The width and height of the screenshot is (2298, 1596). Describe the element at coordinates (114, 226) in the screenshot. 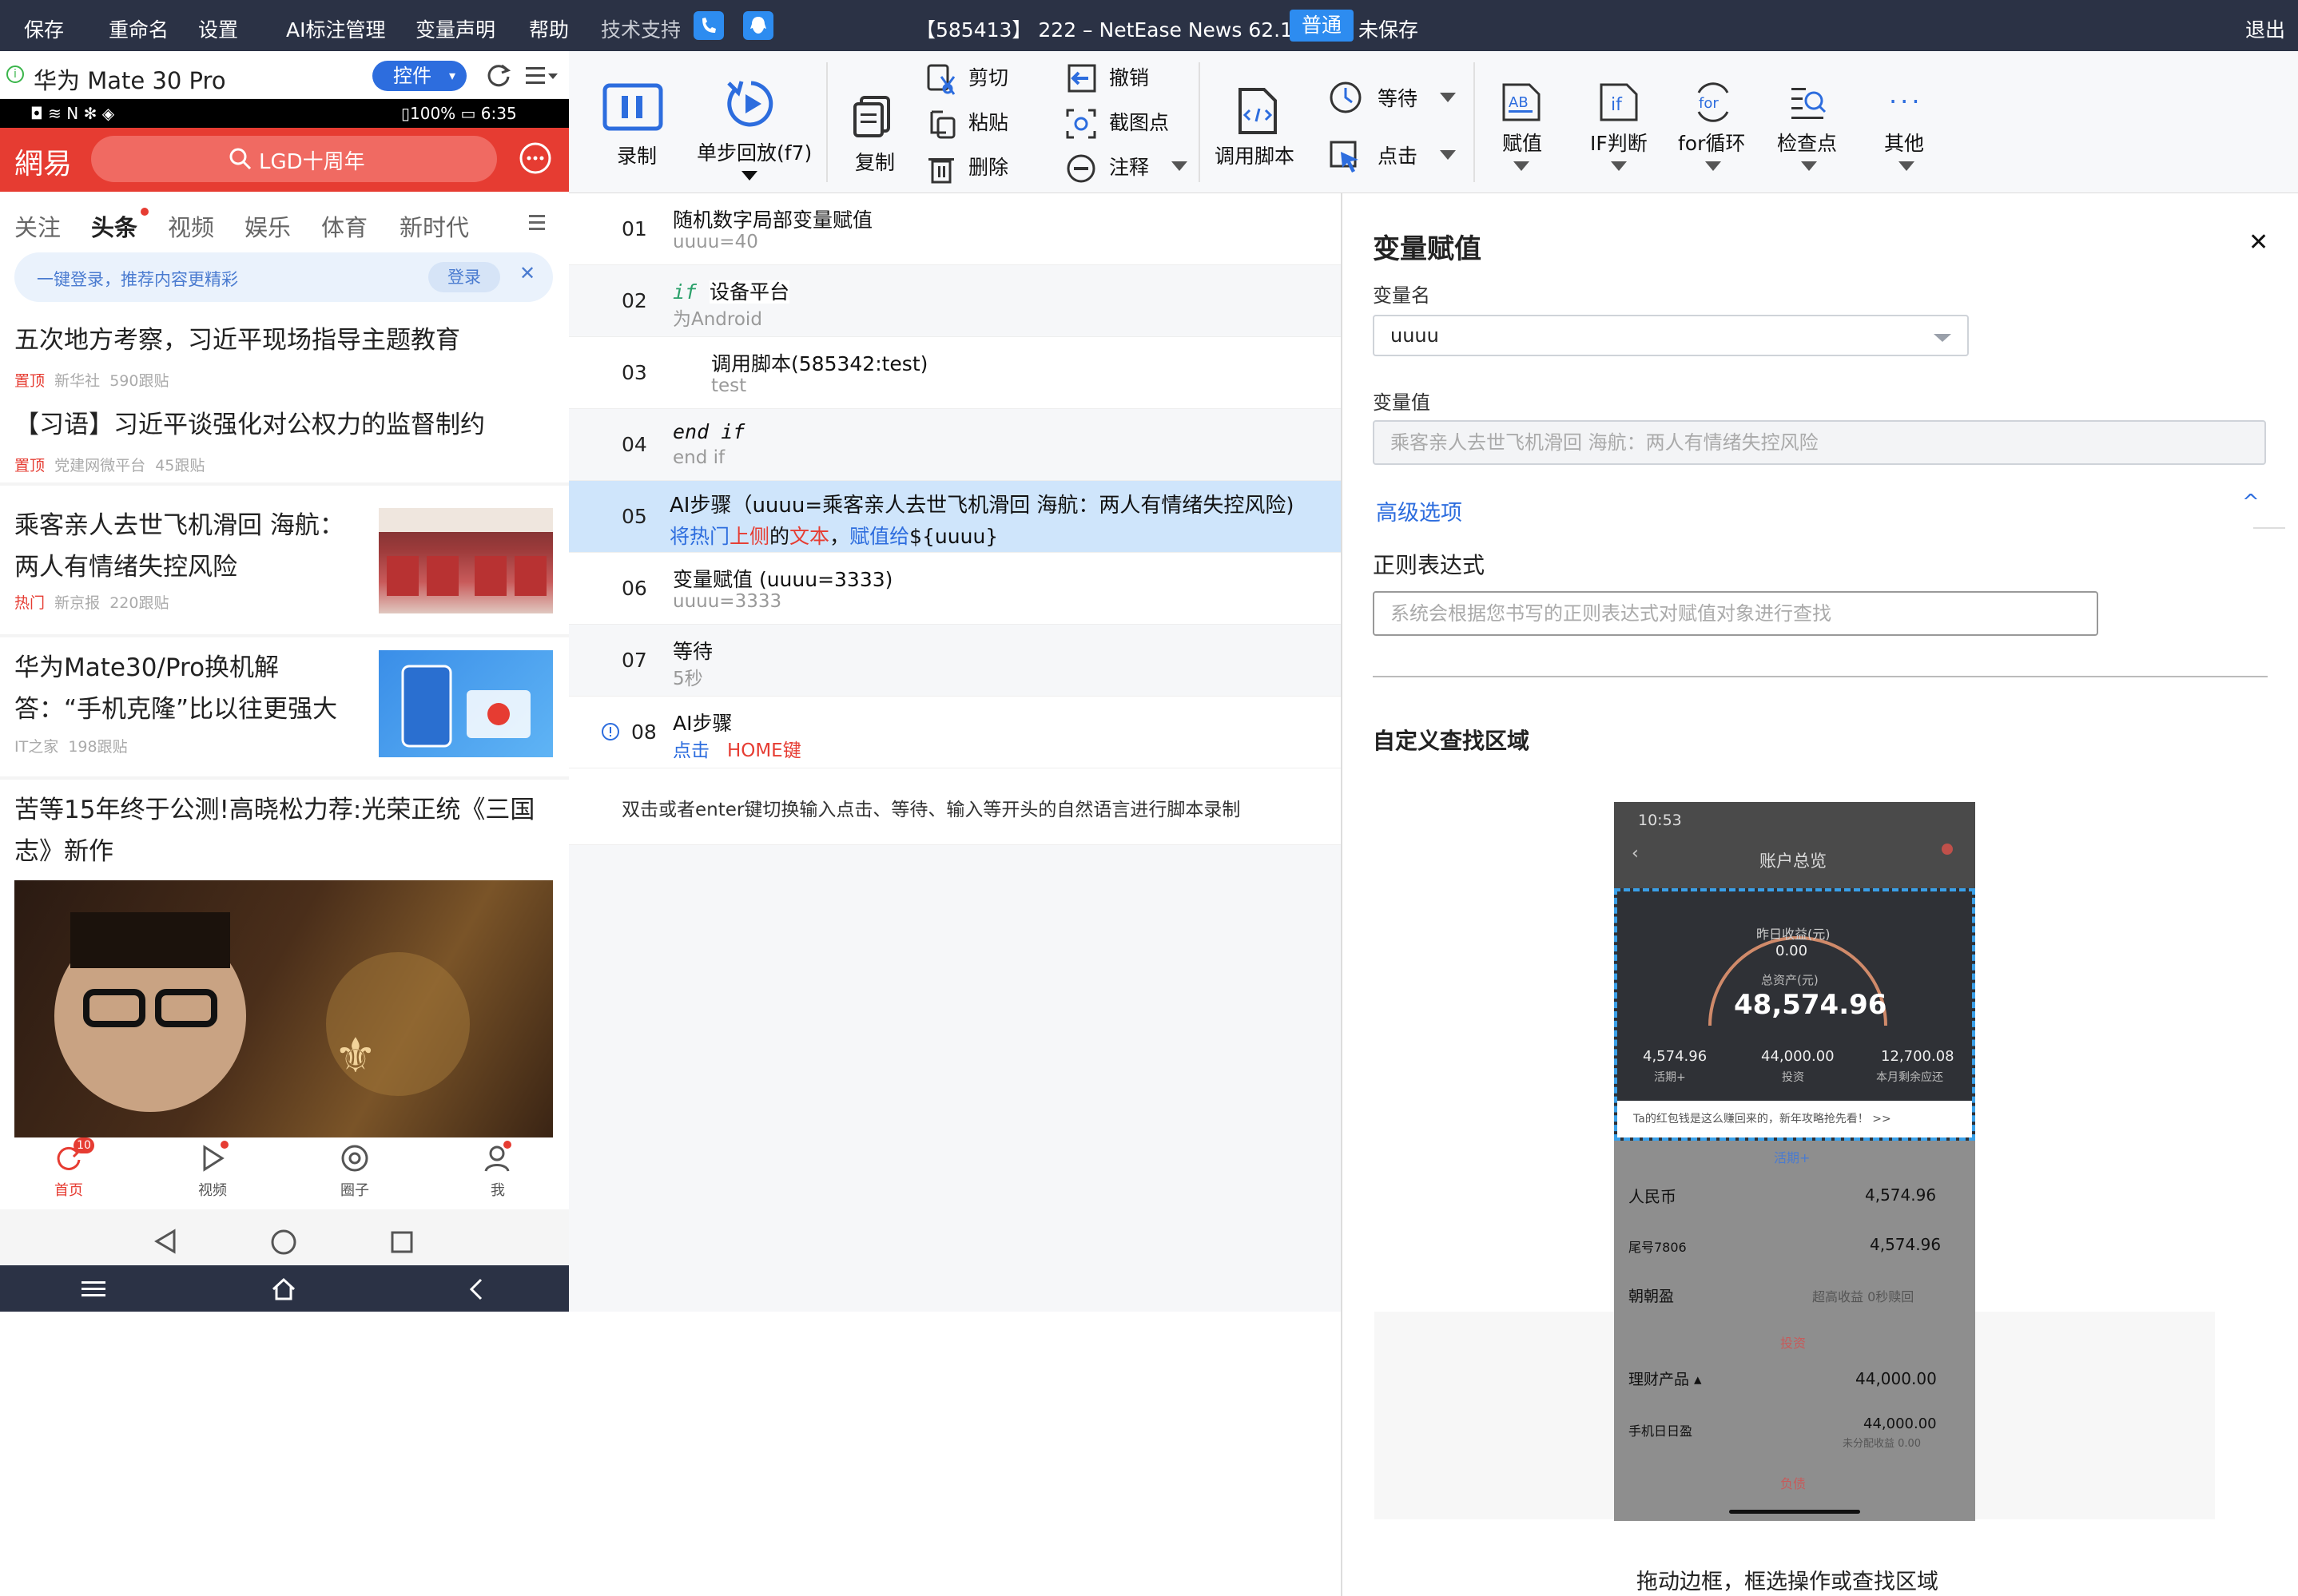

I see `tab-headline: 头条` at that location.